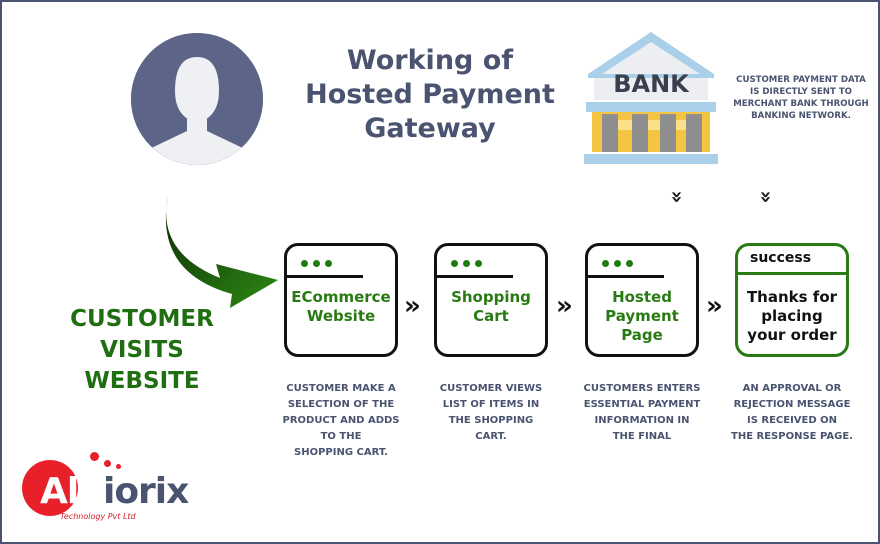 This screenshot has height=544, width=880. I want to click on desc-line: REJECTION MESSAGE, so click(792, 404).